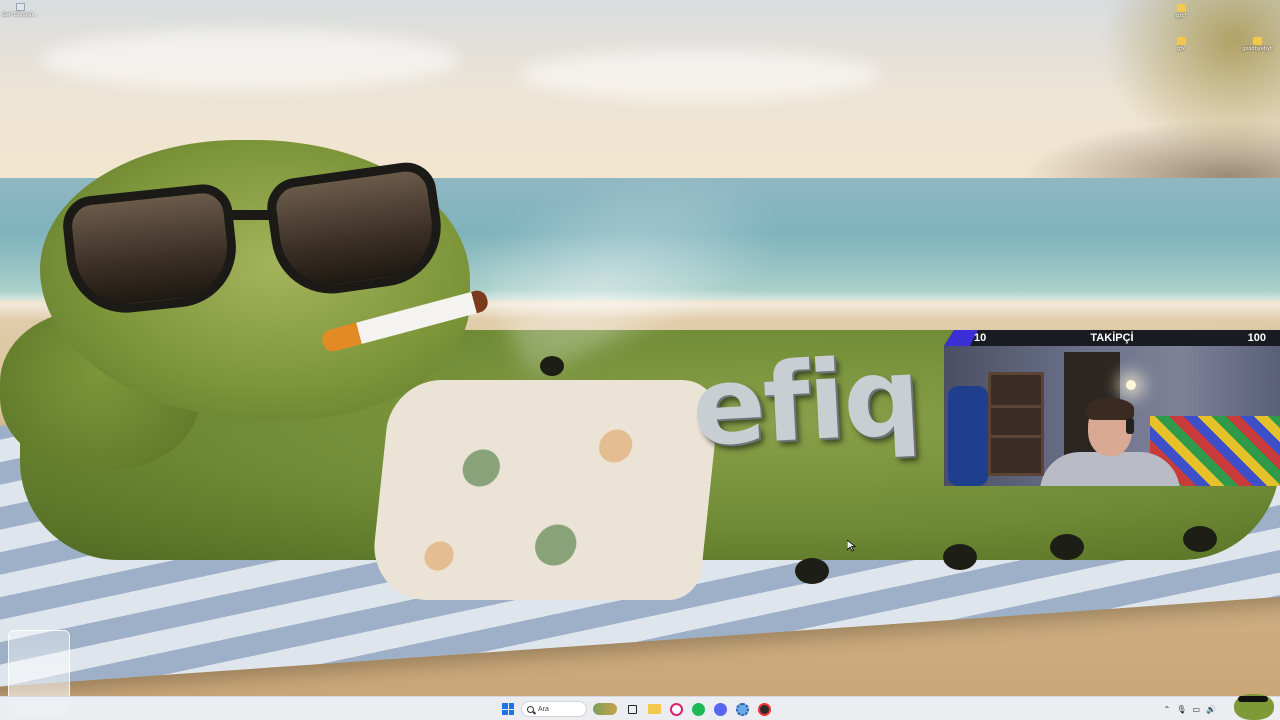 Image resolution: width=1280 pixels, height=720 pixels. I want to click on recycle-bin-icon, so click(20, 7).